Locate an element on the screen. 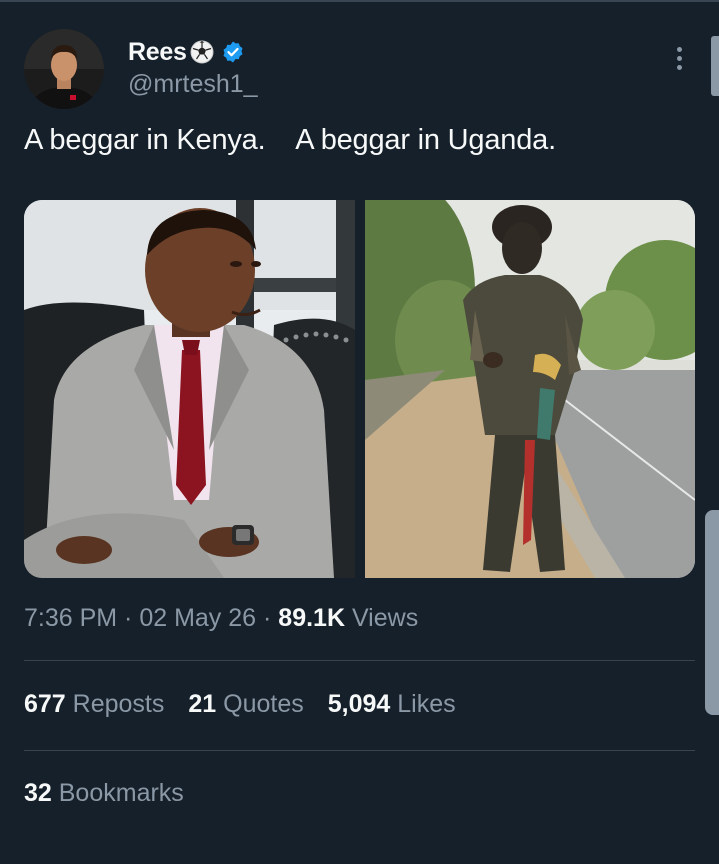  engagement-stats: 677 Reposts 21 Quotes 5,094 Likes is located at coordinates (240, 704).